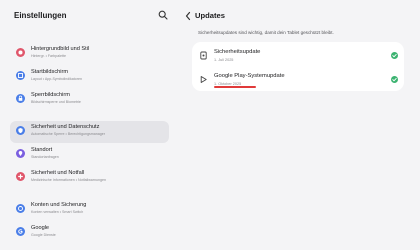  Describe the element at coordinates (58, 173) in the screenshot. I see `settings-item-label: Sicherheit und Notfall` at that location.